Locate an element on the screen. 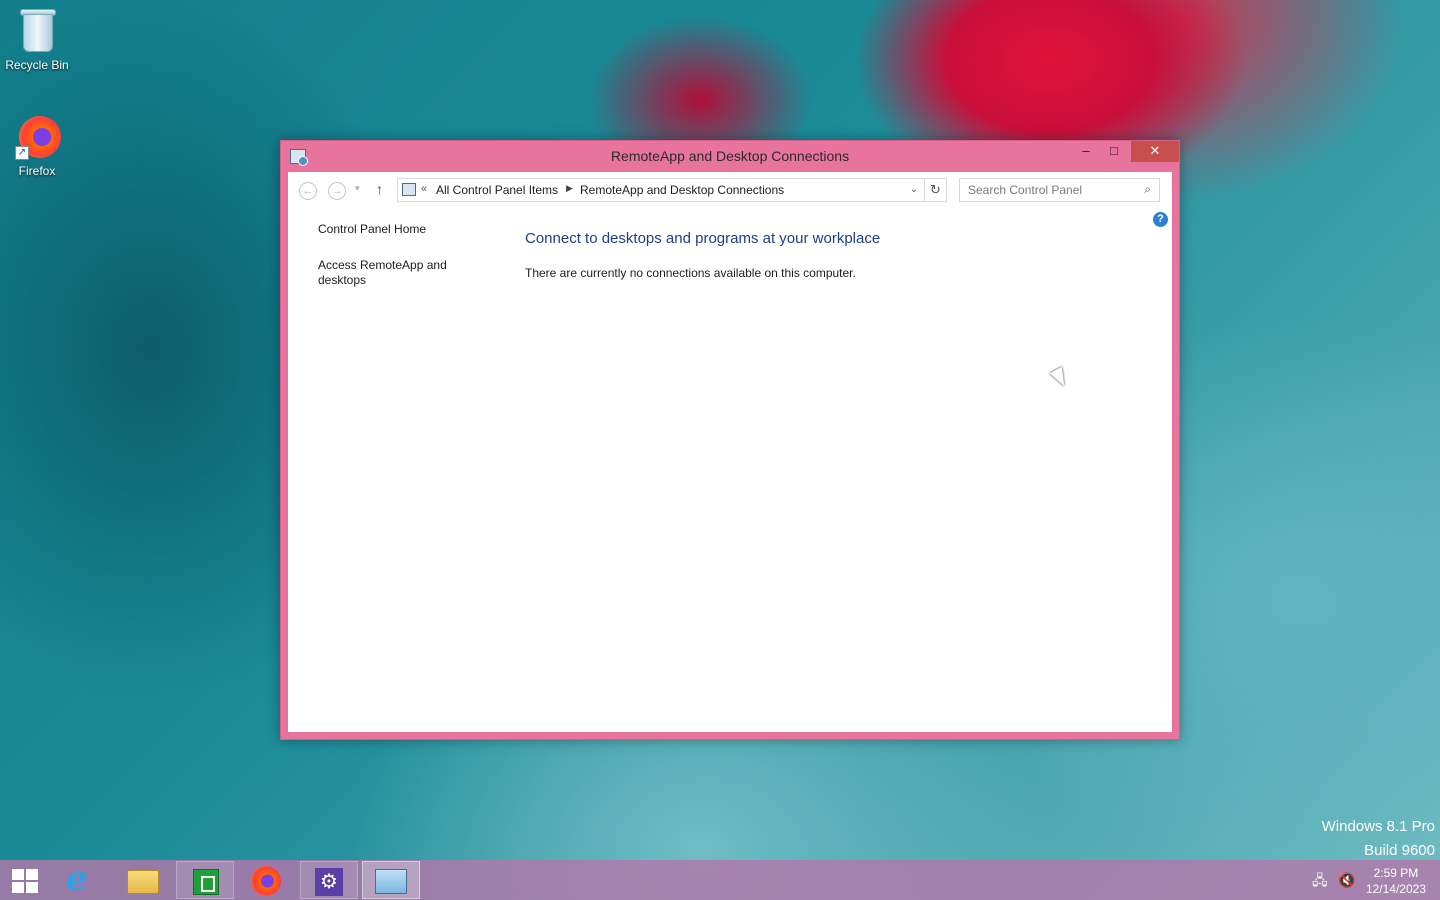  refresh-button: ↻ is located at coordinates (936, 190).